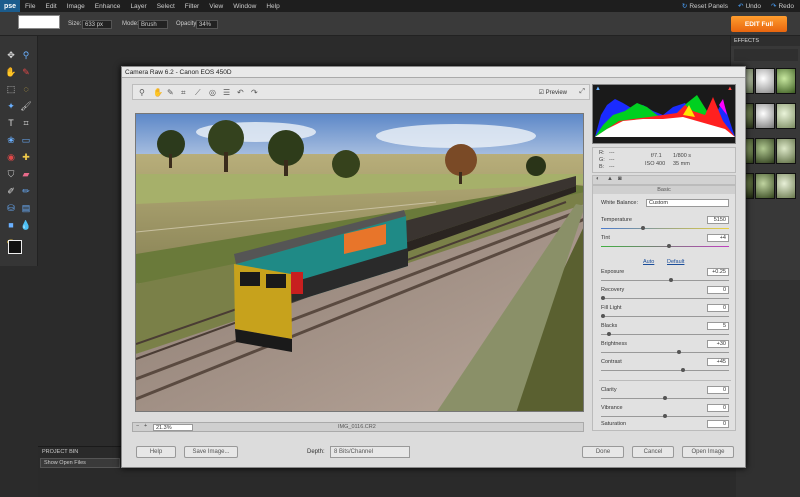 Image resolution: width=800 pixels, height=497 pixels. Describe the element at coordinates (108, 6) in the screenshot. I see `menu-enhance: Enhance` at that location.